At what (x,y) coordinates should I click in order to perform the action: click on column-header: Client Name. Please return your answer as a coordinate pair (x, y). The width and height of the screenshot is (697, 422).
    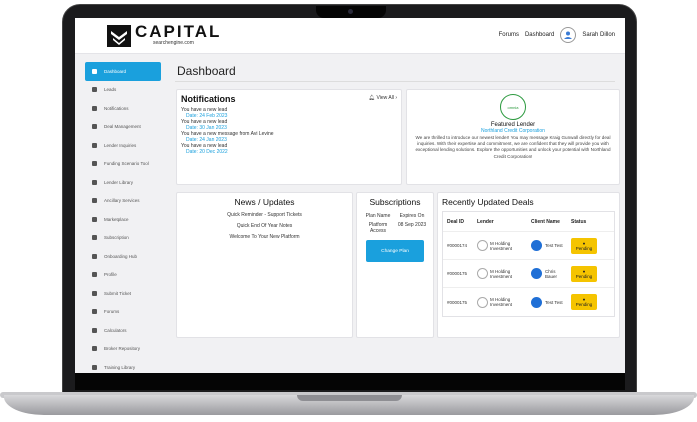
    Looking at the image, I should click on (545, 221).